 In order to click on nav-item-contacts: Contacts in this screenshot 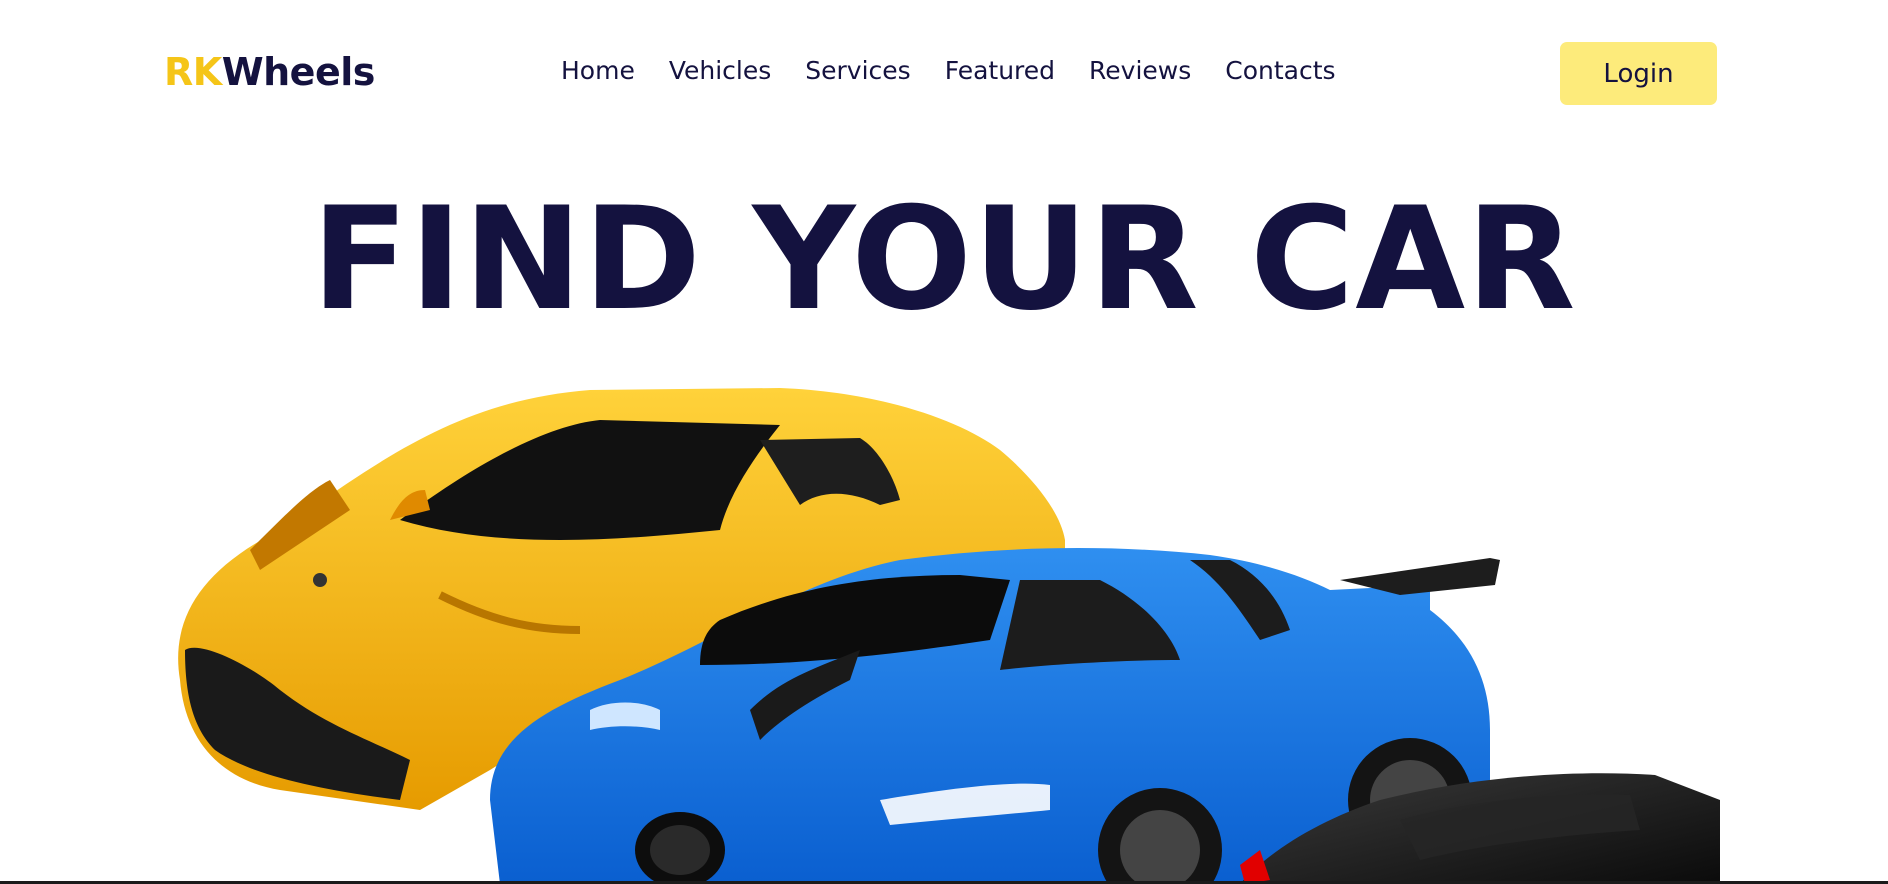, I will do `click(1280, 70)`.